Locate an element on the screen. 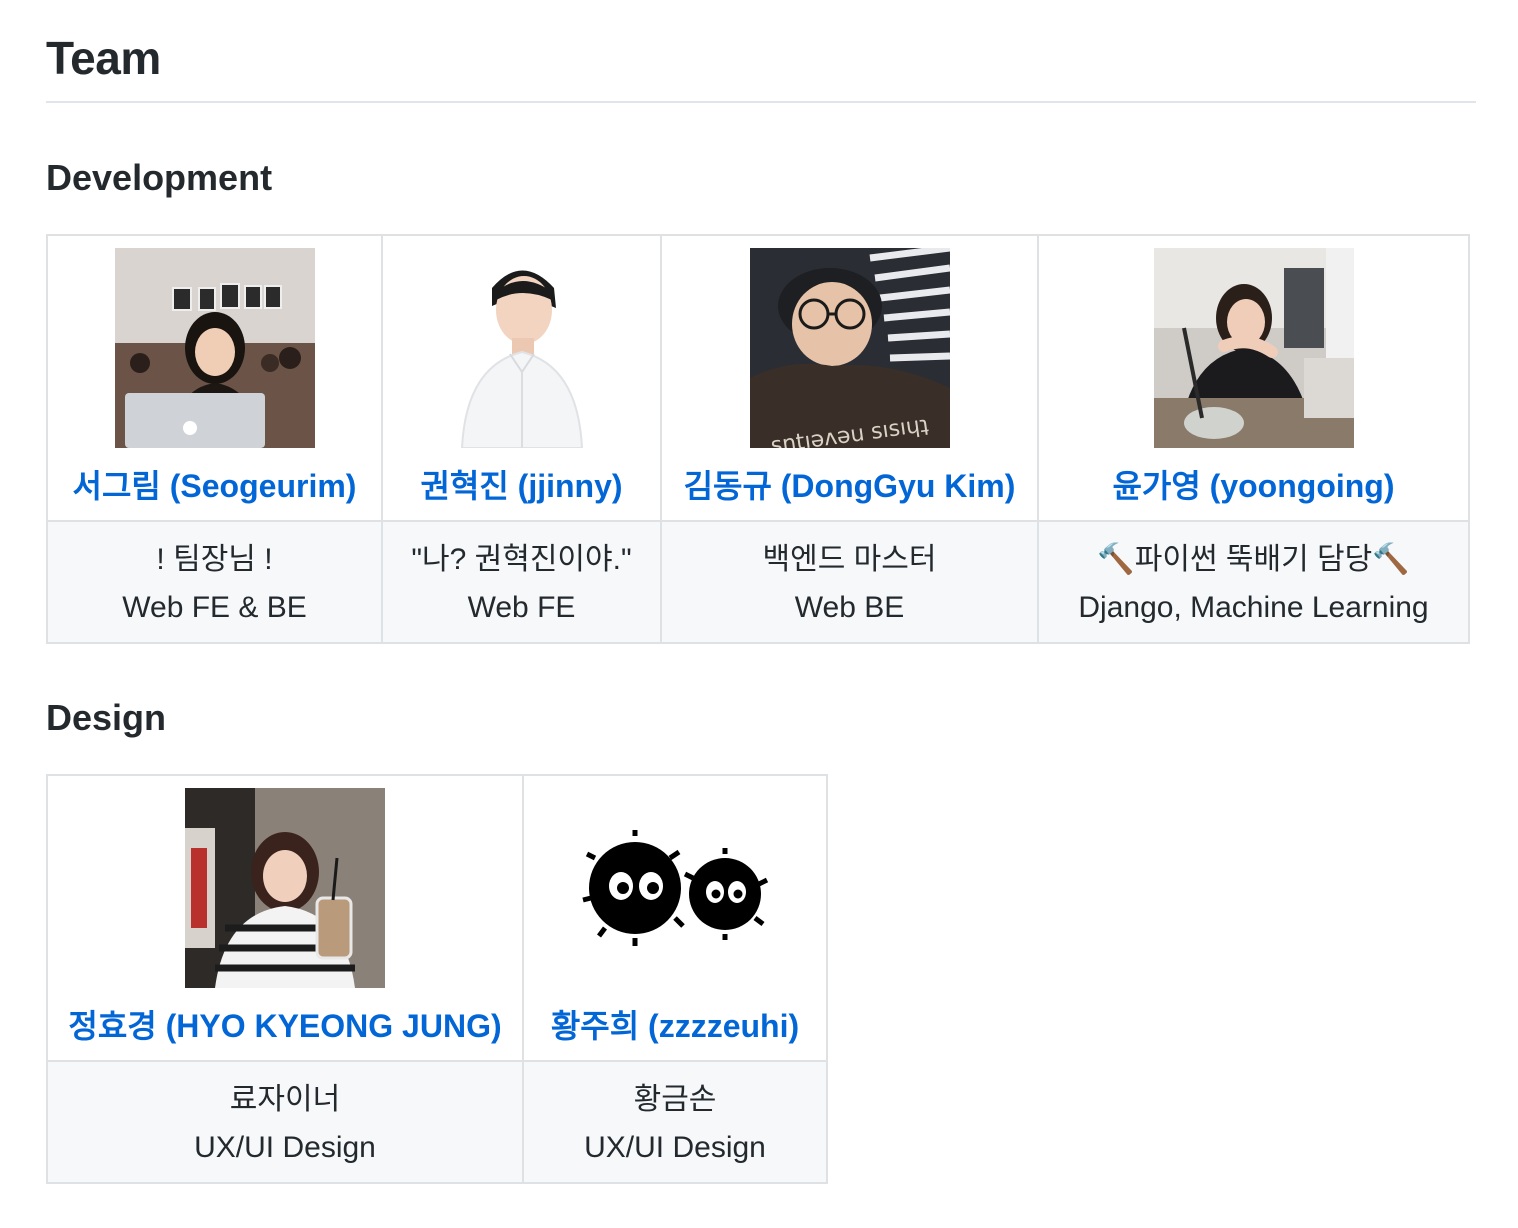 This screenshot has height=1228, width=1518. member-tagline: ! 팀장님 ! is located at coordinates (214, 559).